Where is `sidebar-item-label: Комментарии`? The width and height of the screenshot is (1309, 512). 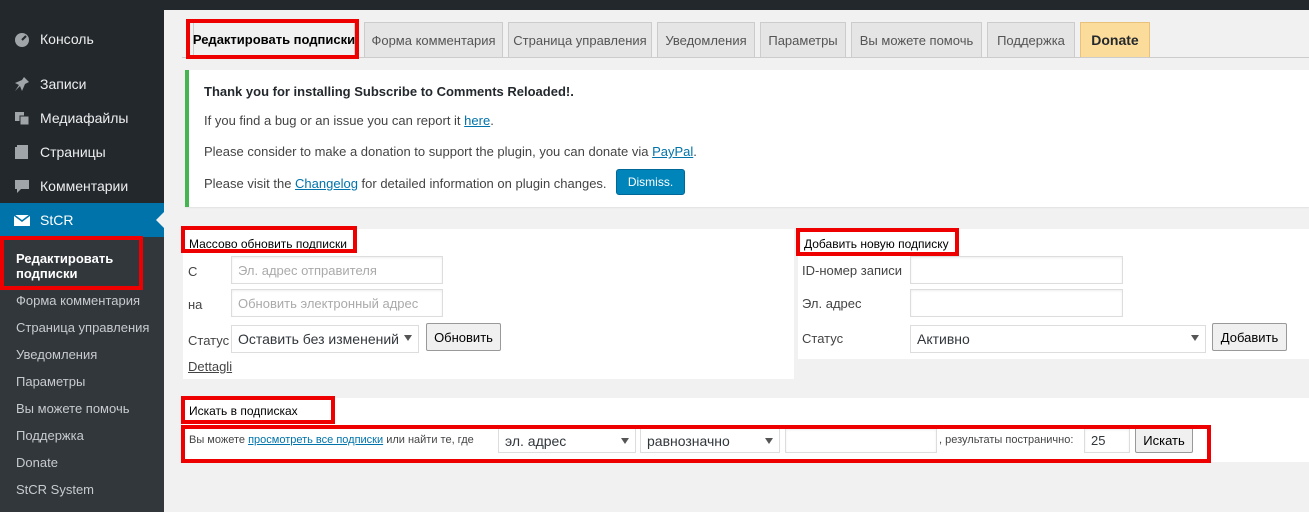
sidebar-item-label: Комментарии is located at coordinates (84, 186).